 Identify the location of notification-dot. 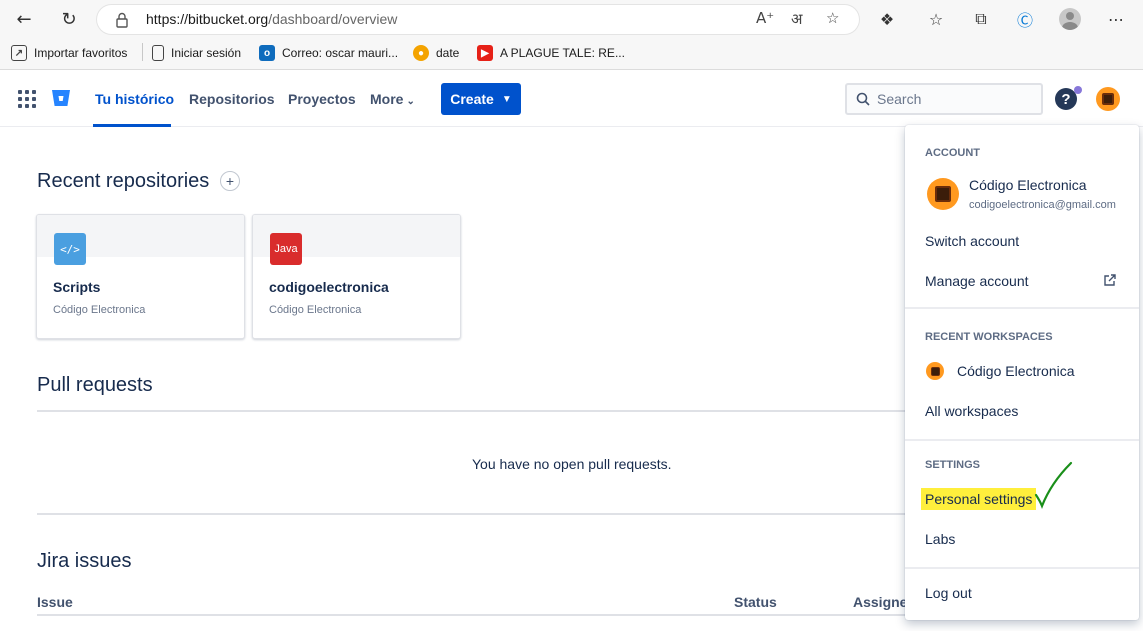
(1078, 90).